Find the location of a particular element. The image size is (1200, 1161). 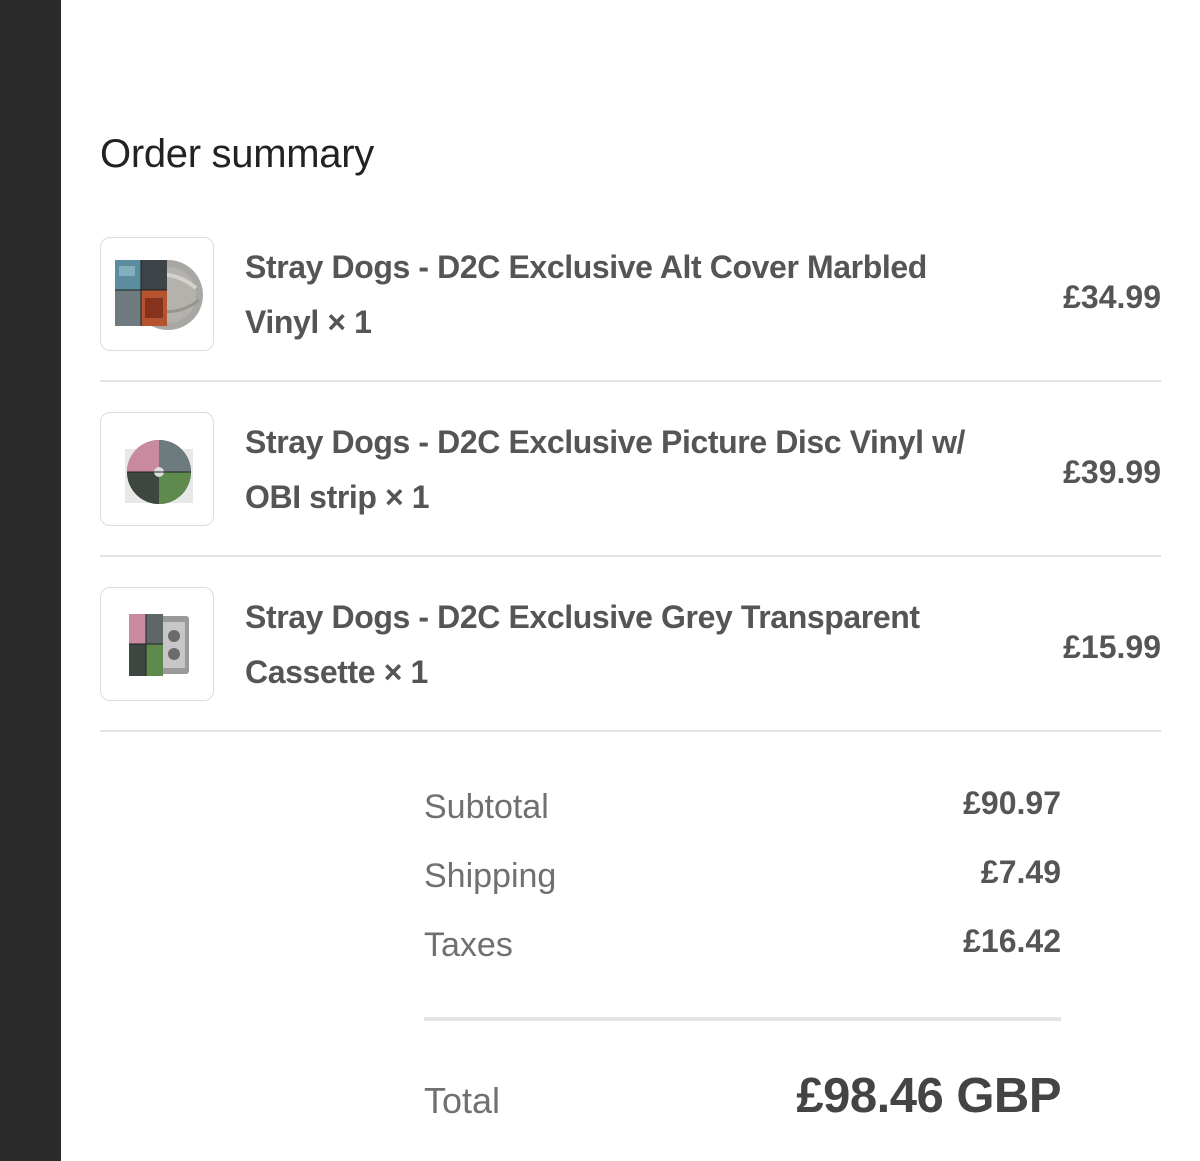

album-vinyl-image is located at coordinates (159, 295).